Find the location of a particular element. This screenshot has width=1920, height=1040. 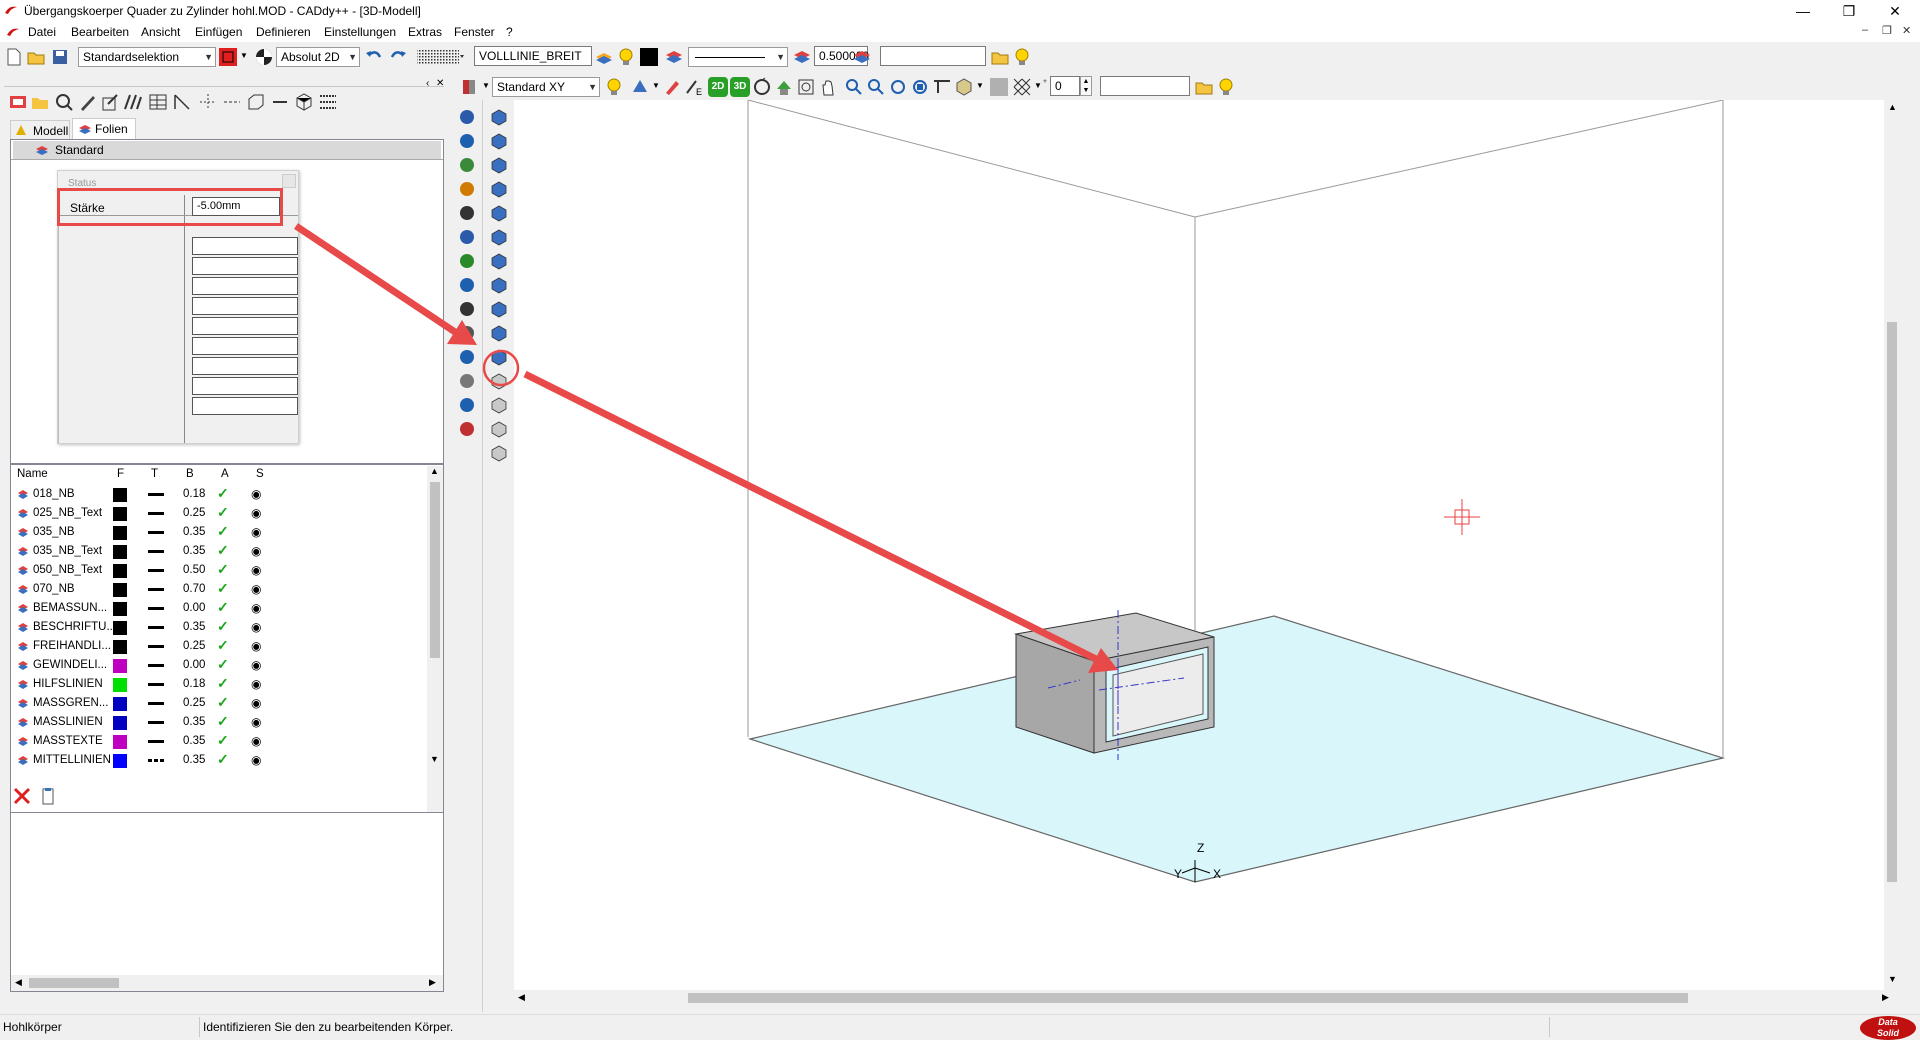

layer-table-scrollbar: ▲ ▼ is located at coordinates (435, 665).